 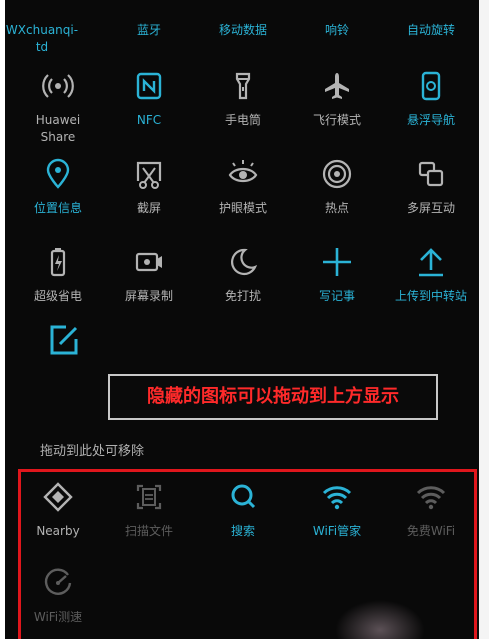 I want to click on tile-label: WXchuanqi-, so click(x=42, y=30).